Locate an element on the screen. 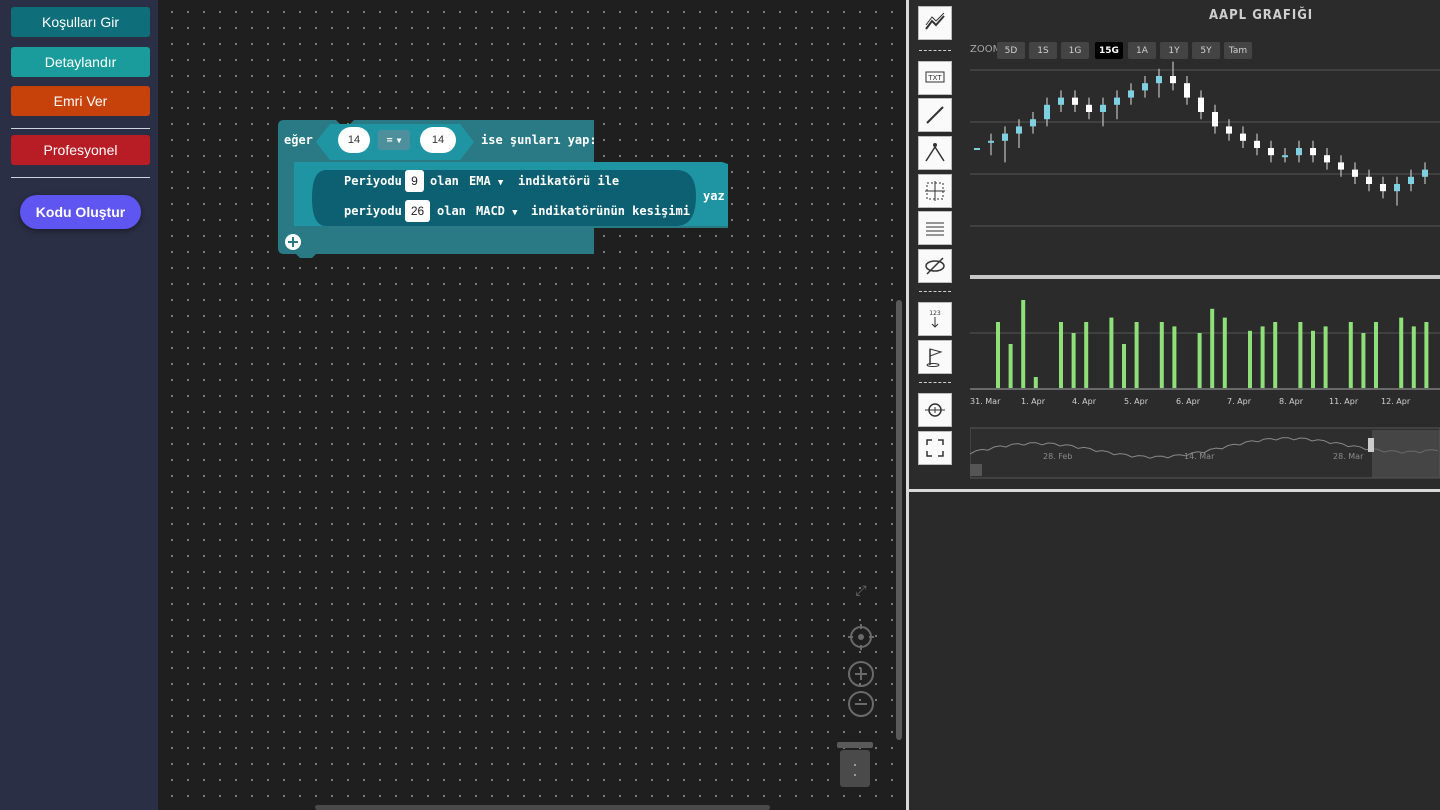  operator-dropdown: = ▼ is located at coordinates (394, 140).